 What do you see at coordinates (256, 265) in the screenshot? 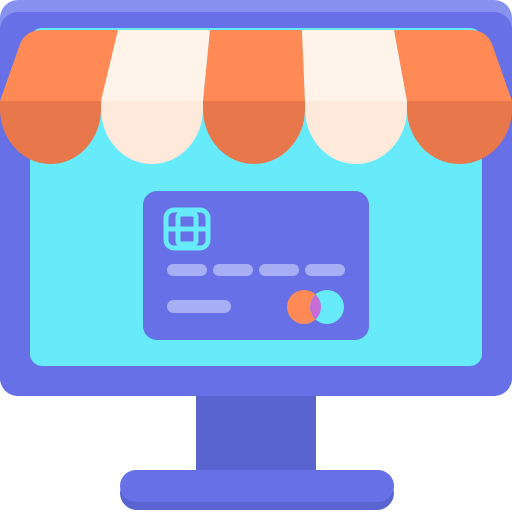
I see `credit-card-icon` at bounding box center [256, 265].